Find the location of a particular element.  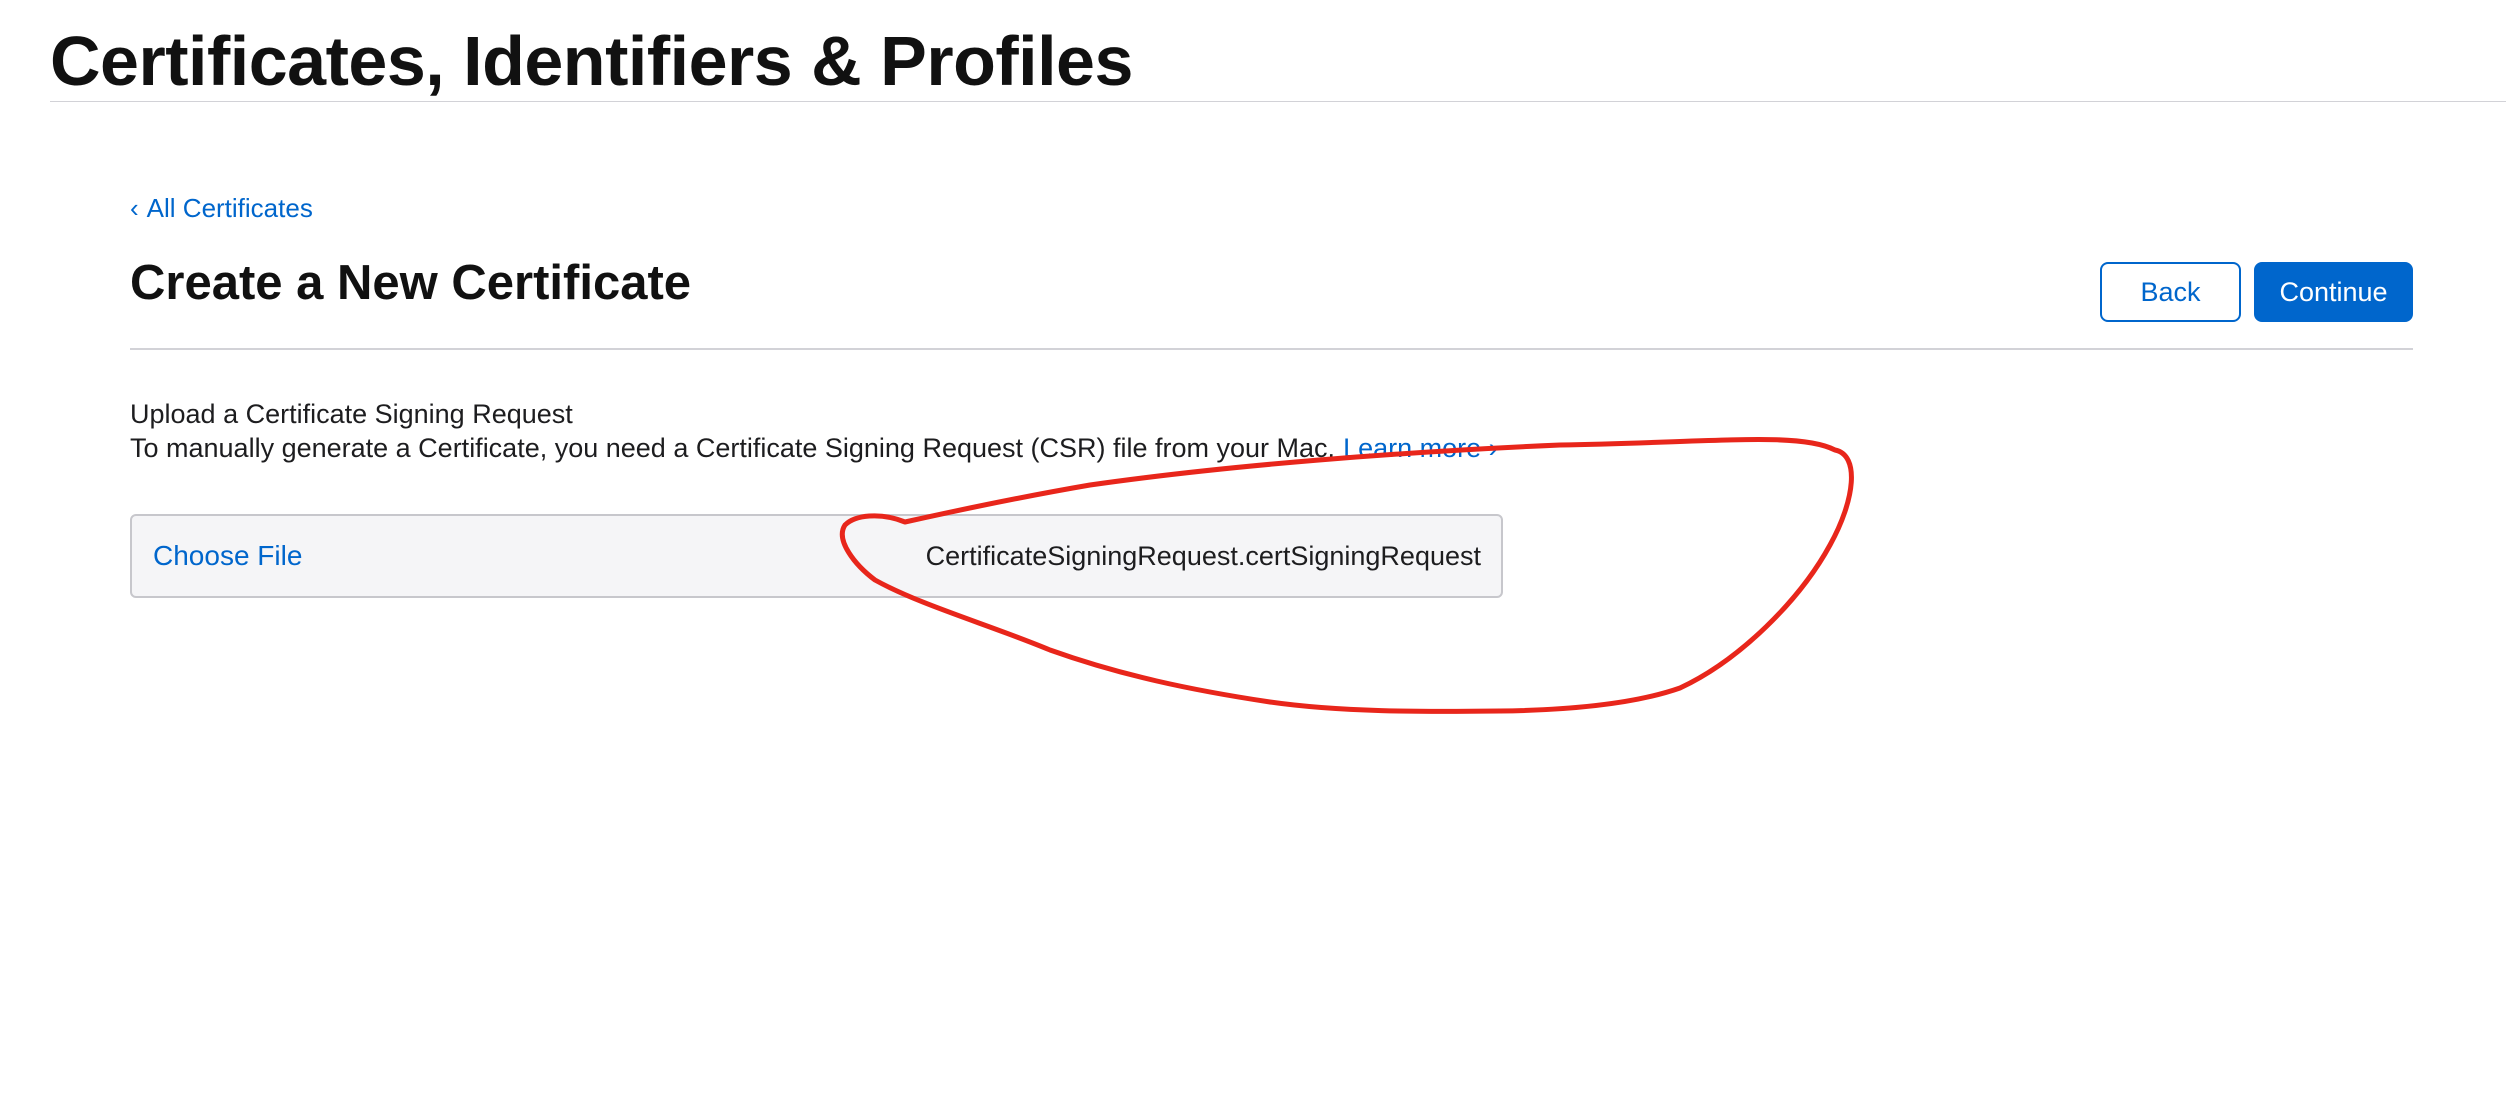

choose-file-button: Choose File is located at coordinates (227, 556).